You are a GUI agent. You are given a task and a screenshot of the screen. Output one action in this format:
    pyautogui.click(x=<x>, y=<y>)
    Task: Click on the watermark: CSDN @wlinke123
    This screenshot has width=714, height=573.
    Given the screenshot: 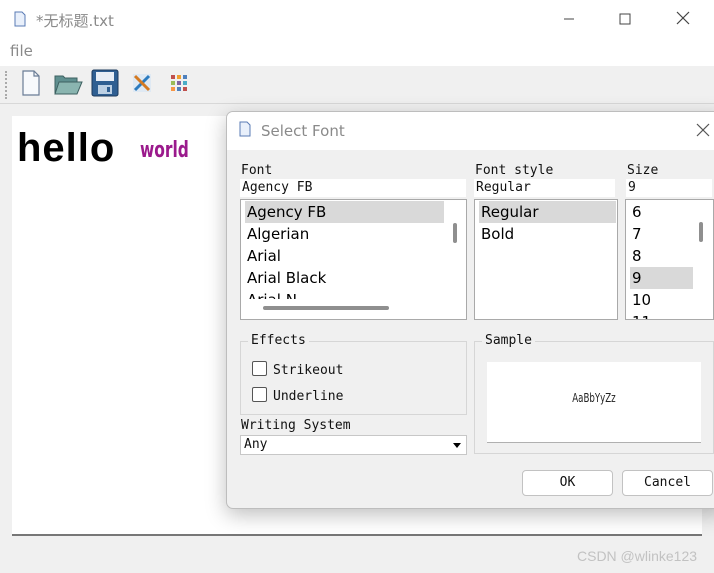 What is the action you would take?
    pyautogui.click(x=637, y=556)
    